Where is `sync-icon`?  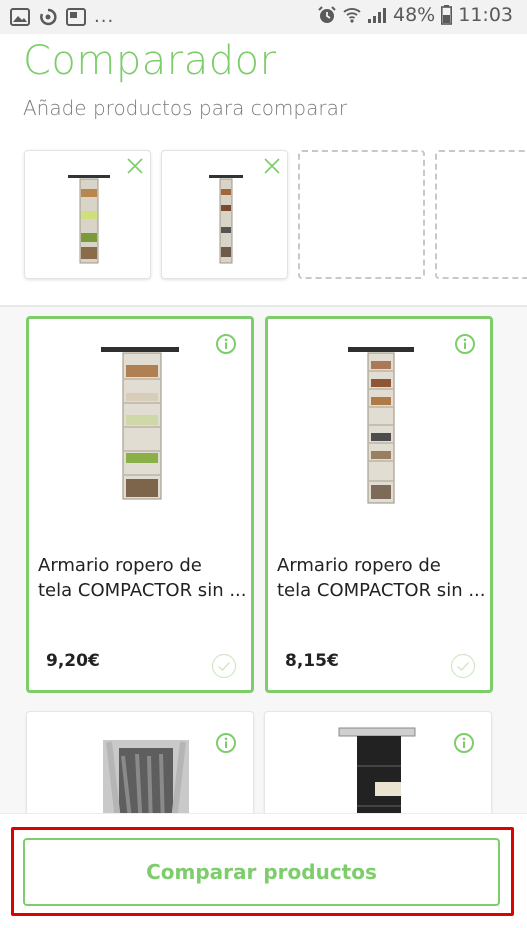
sync-icon is located at coordinates (48, 16).